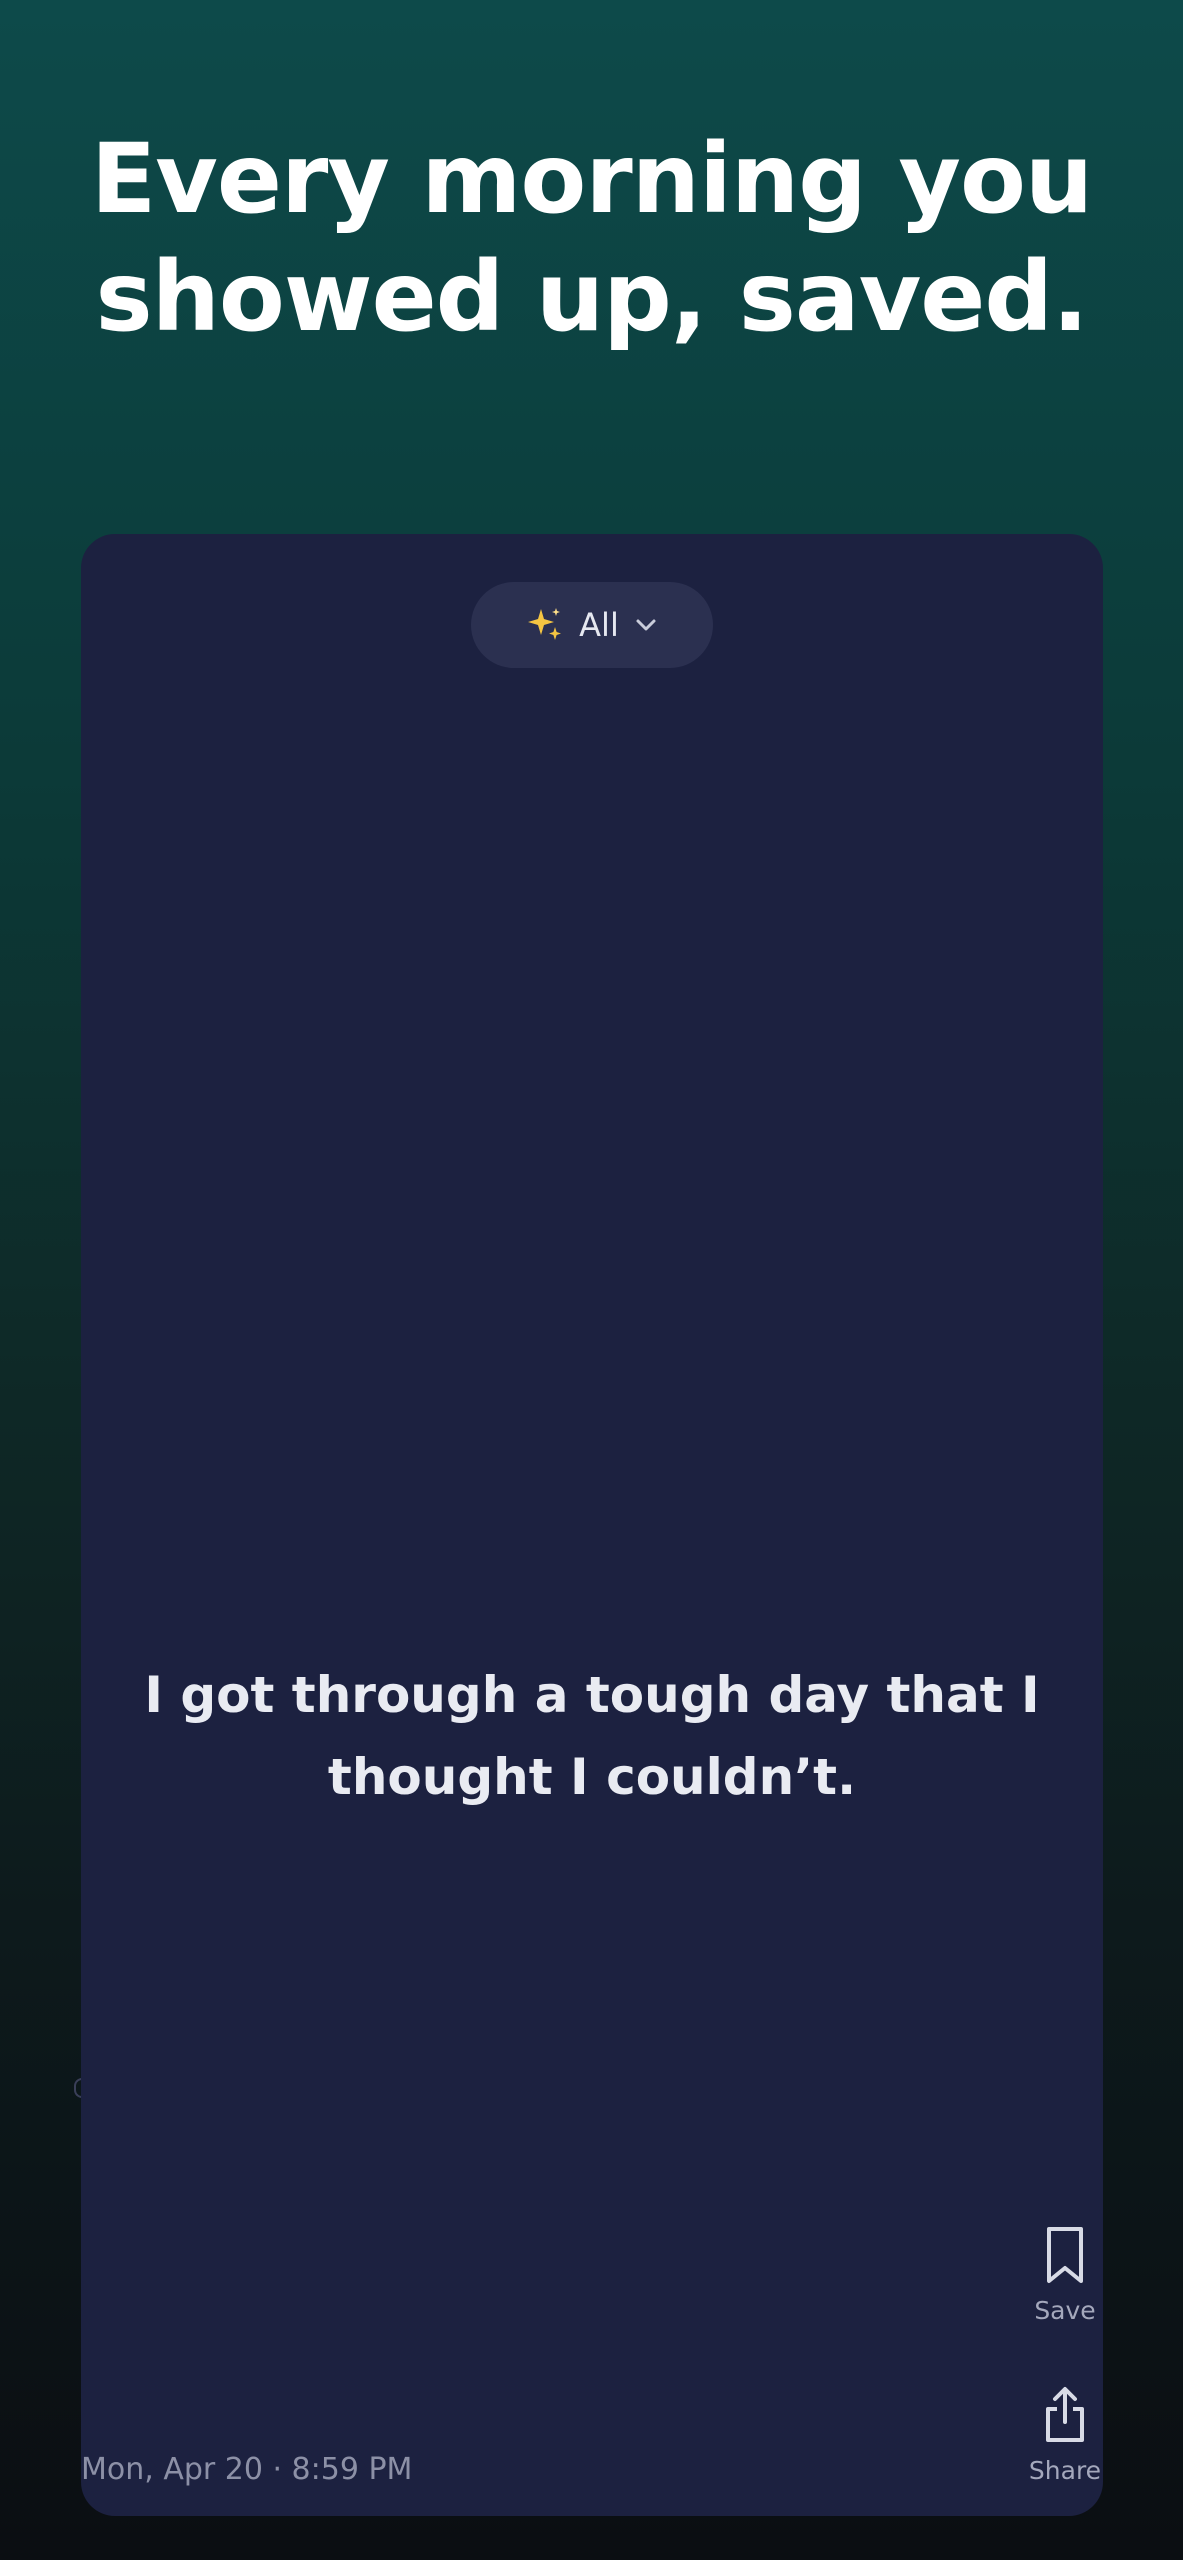  I want to click on headline-line-1: Every morning you, so click(592, 179).